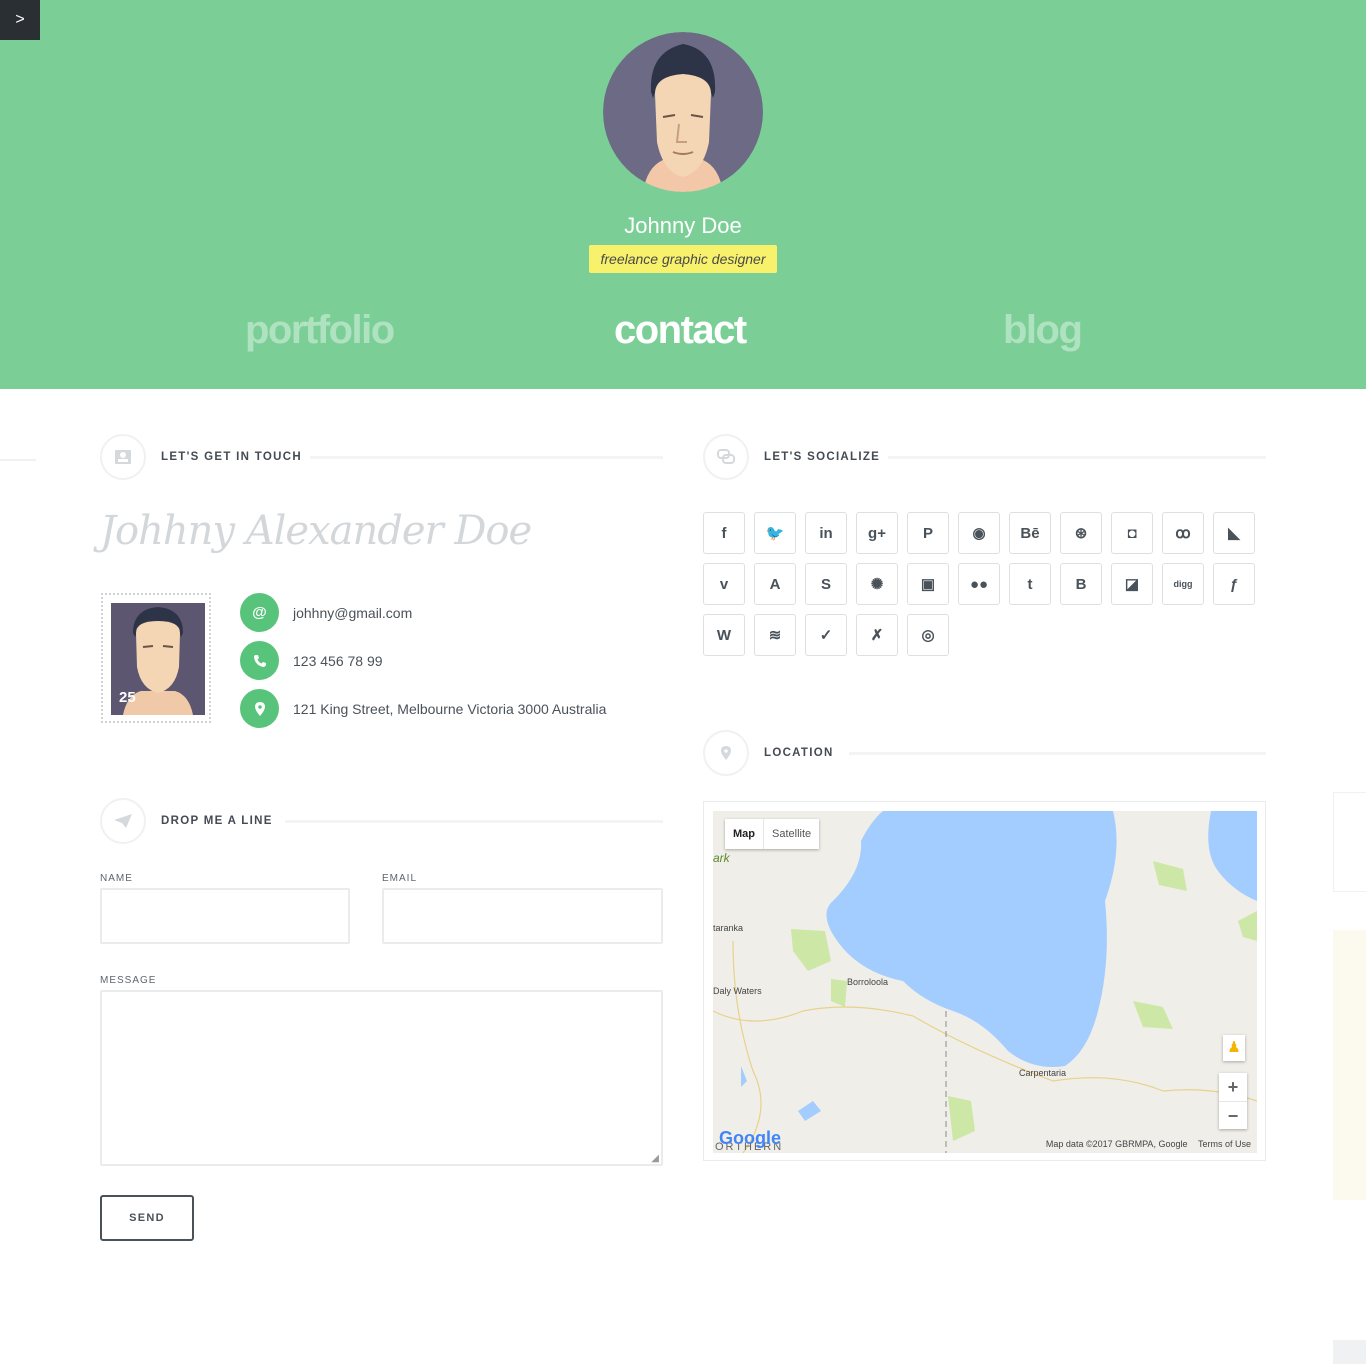 This screenshot has height=1364, width=1366. What do you see at coordinates (316, 531) in the screenshot?
I see `signature: Johhny Alexander Doe` at bounding box center [316, 531].